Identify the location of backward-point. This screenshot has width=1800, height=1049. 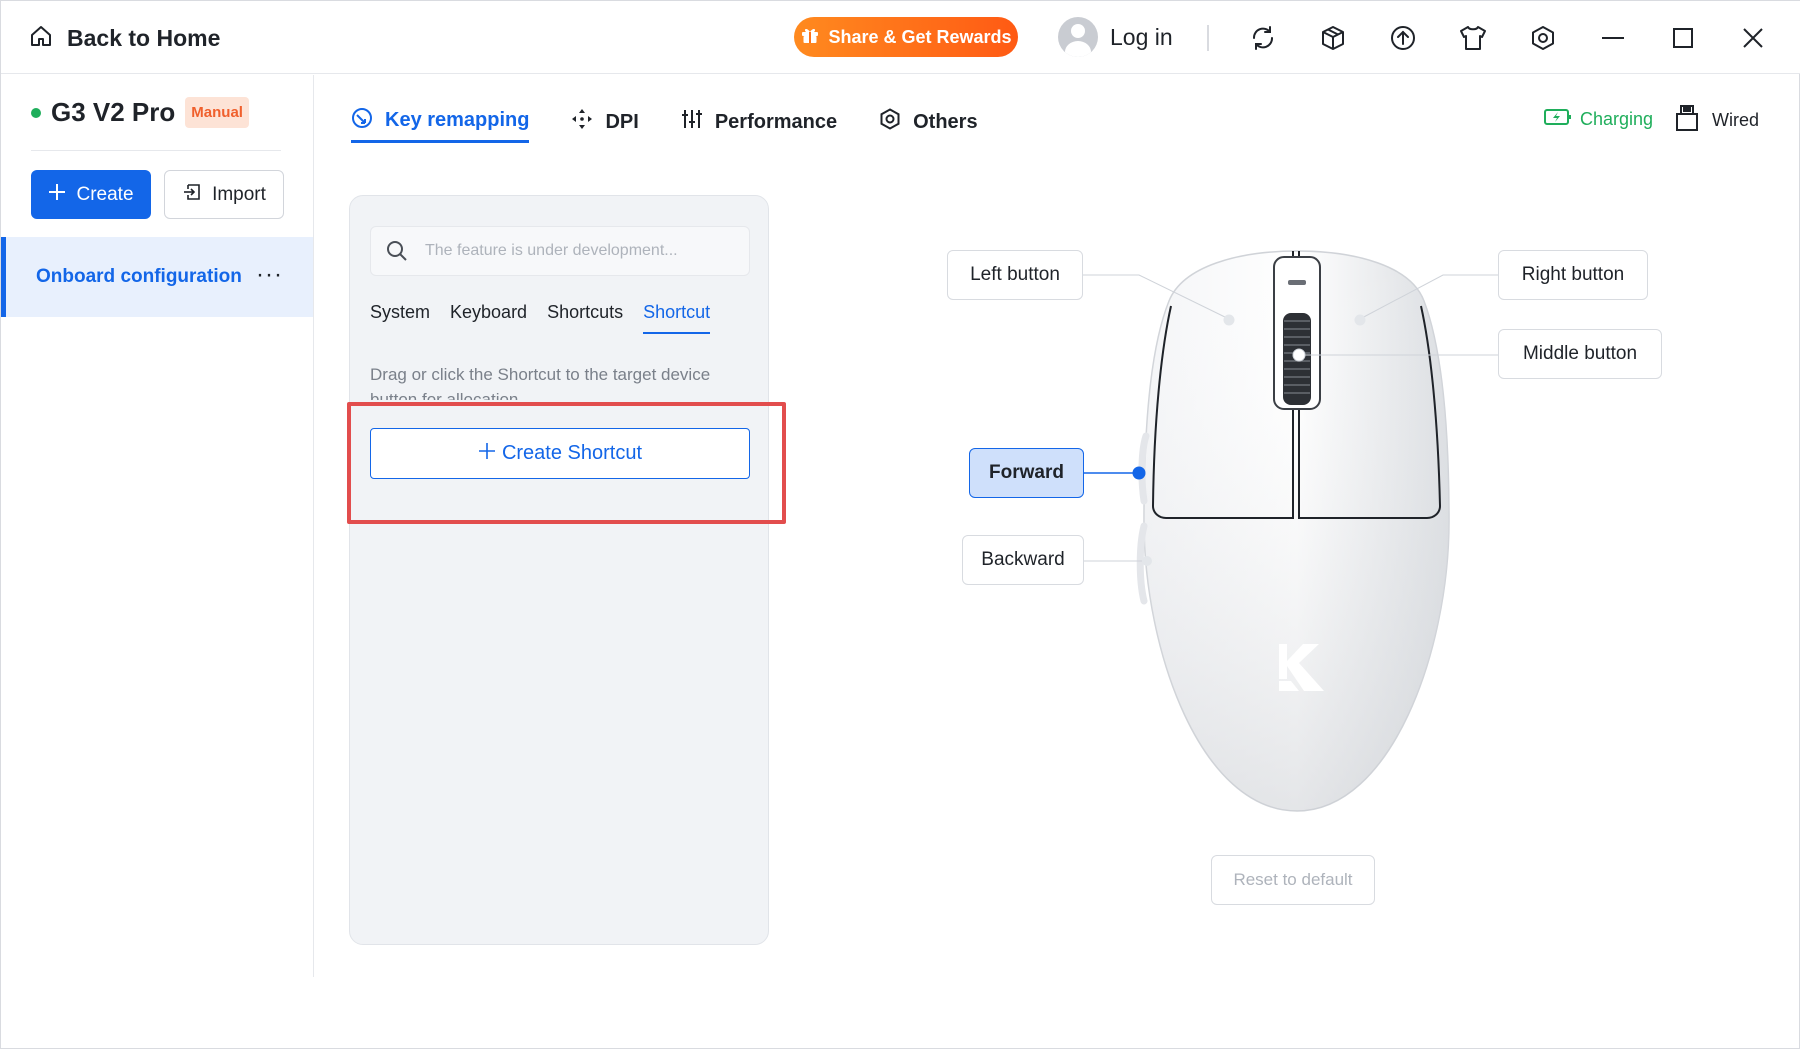
(1147, 561).